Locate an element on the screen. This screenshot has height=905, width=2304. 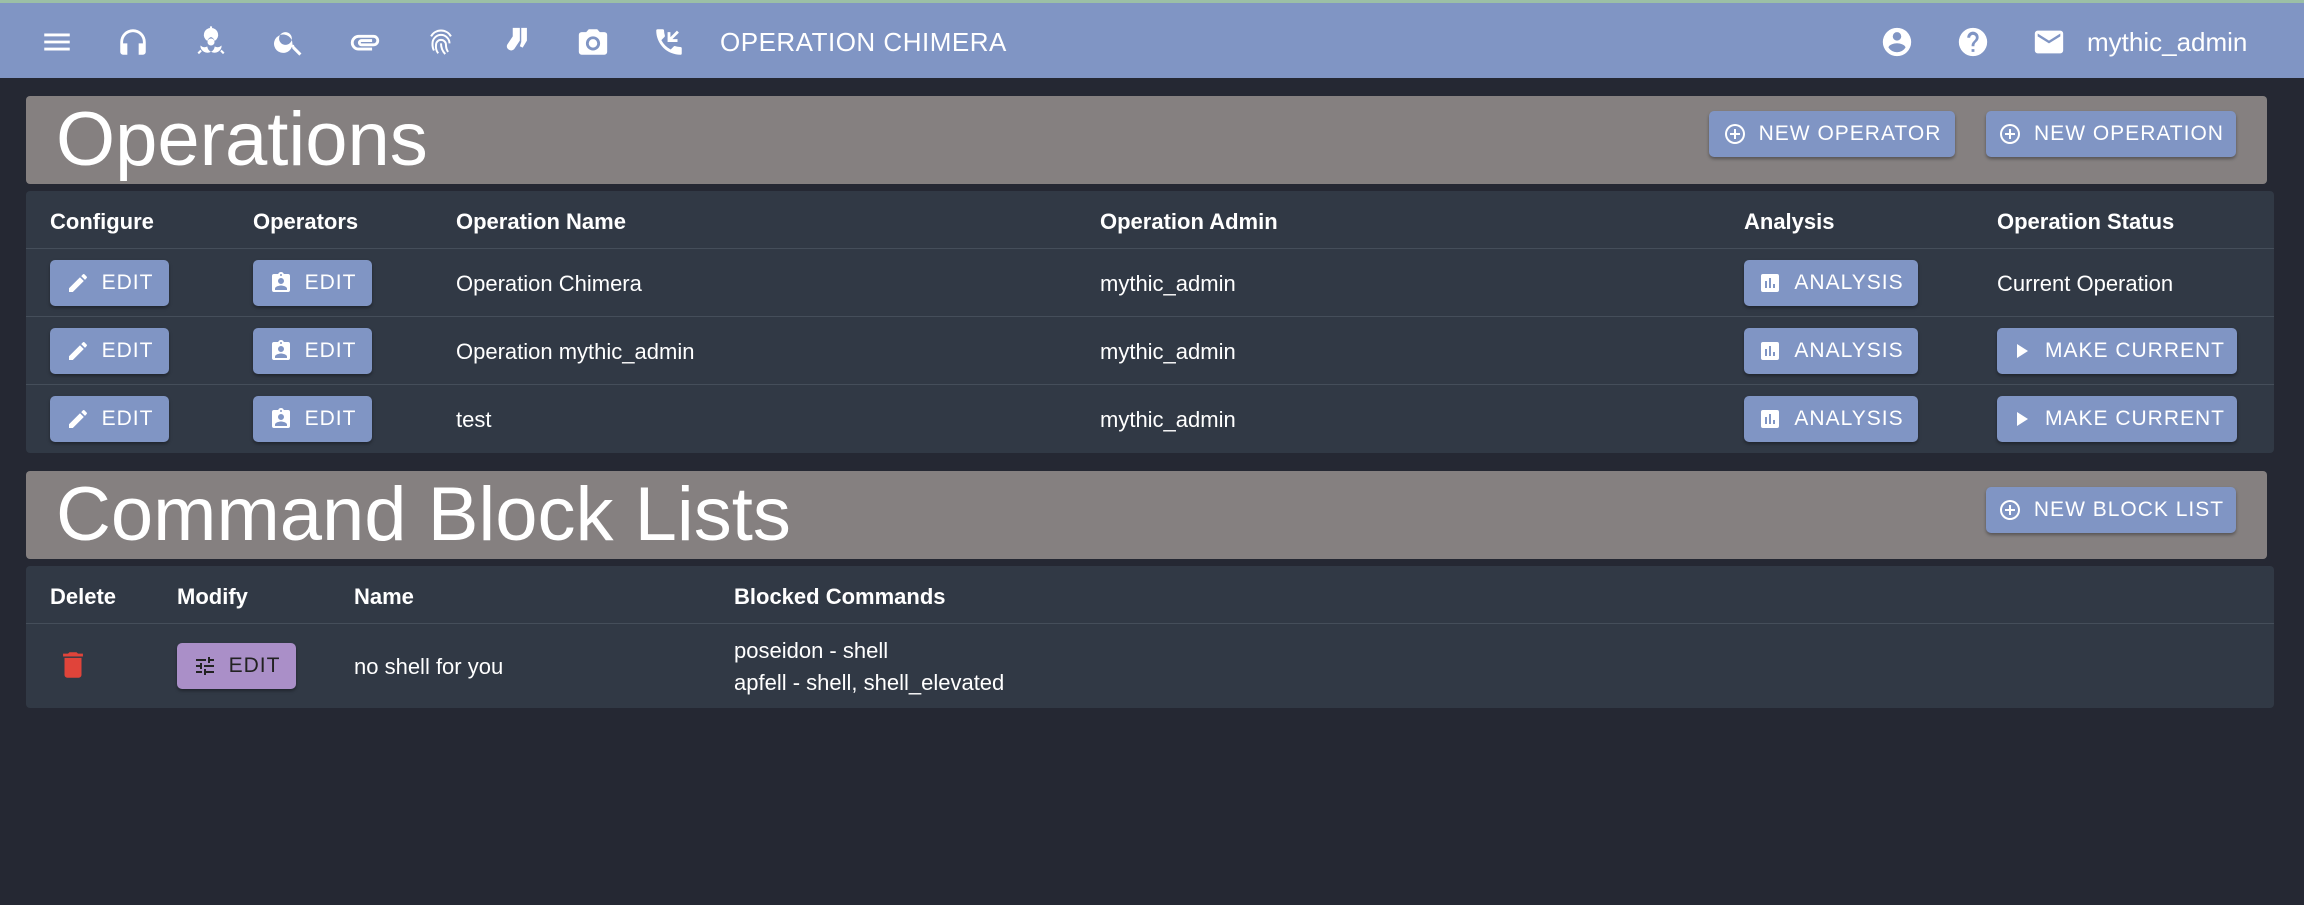
new-operation-button: NEW OPERATION is located at coordinates (2111, 134).